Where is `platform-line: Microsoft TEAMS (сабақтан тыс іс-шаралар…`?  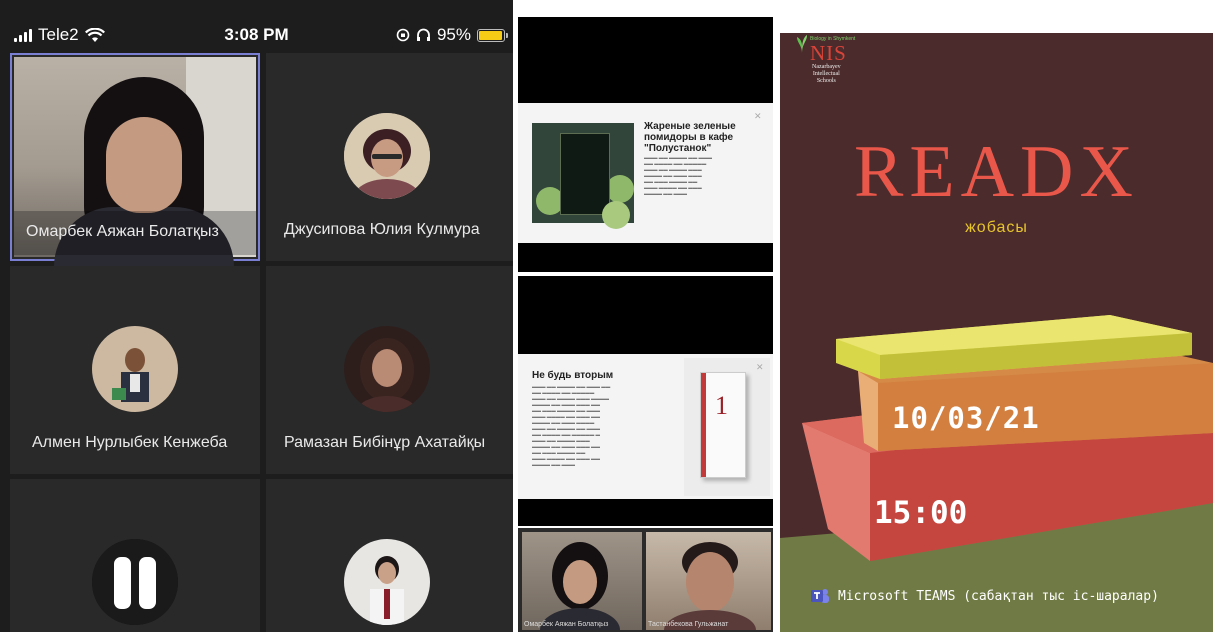
platform-line: Microsoft TEAMS (сабақтан тыс іс-шаралар… is located at coordinates (984, 596).